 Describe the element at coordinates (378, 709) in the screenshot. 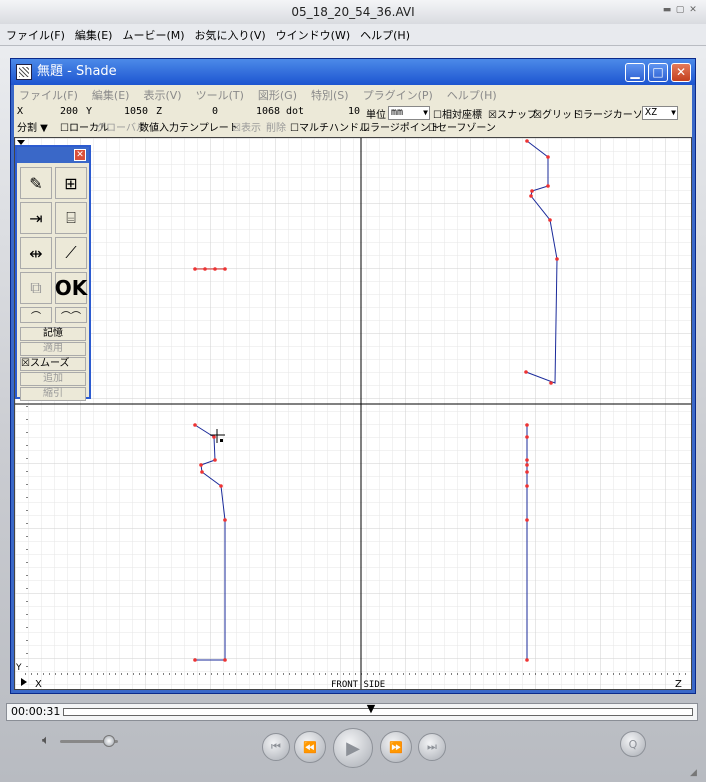

I see `timeline-track: ▼` at that location.